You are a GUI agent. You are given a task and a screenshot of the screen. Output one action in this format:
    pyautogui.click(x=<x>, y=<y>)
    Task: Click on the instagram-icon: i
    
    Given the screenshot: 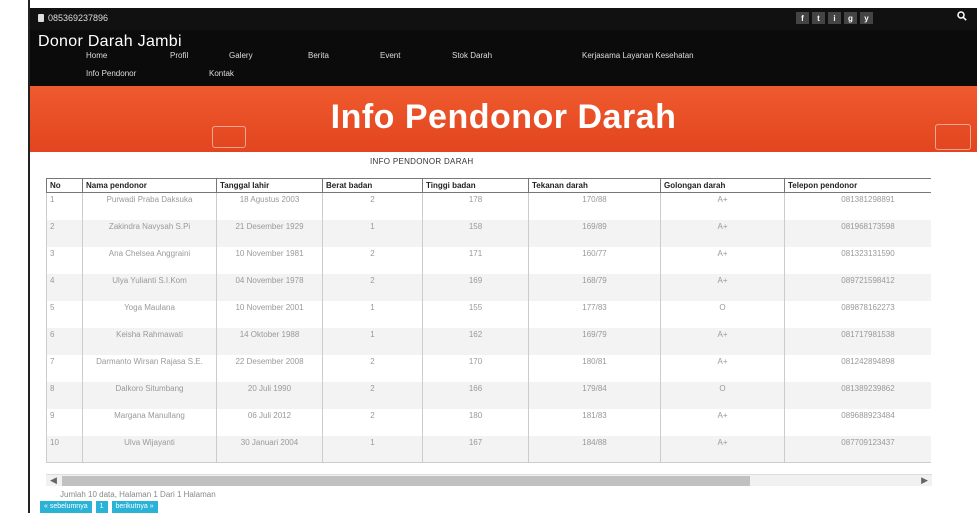 What is the action you would take?
    pyautogui.click(x=834, y=18)
    